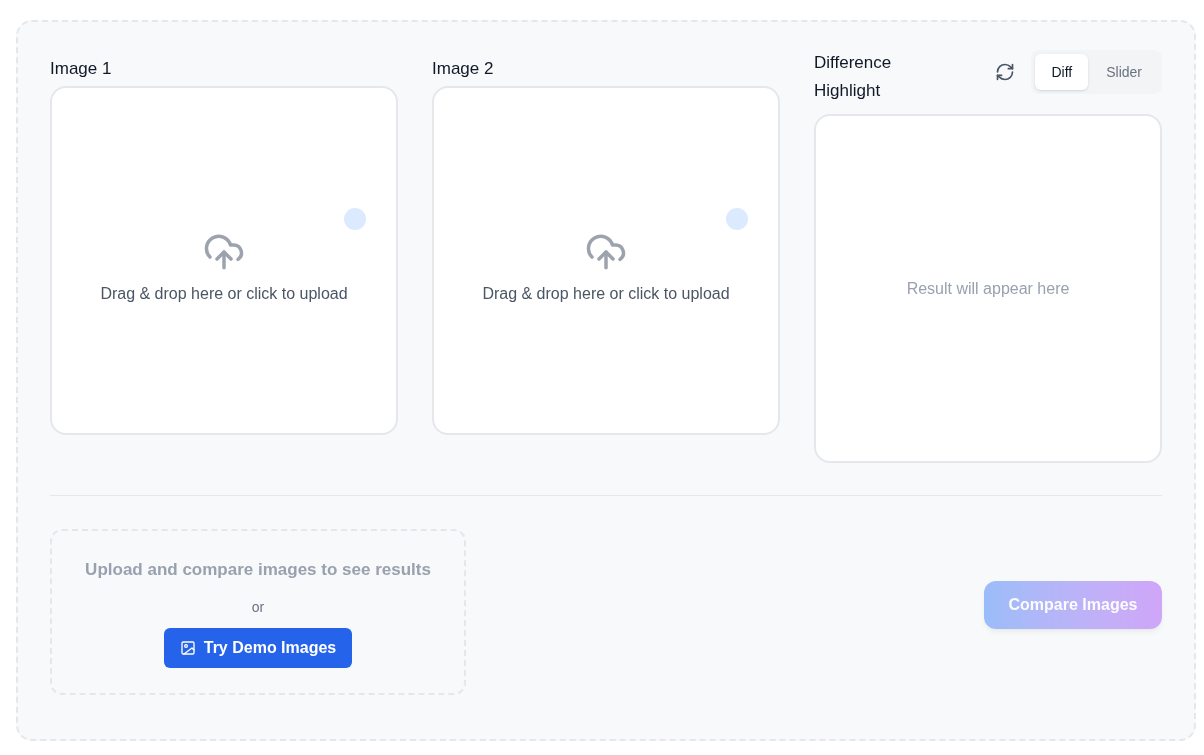 The width and height of the screenshot is (1204, 755). What do you see at coordinates (258, 647) in the screenshot?
I see `try-demo-button: Try Demo Images` at bounding box center [258, 647].